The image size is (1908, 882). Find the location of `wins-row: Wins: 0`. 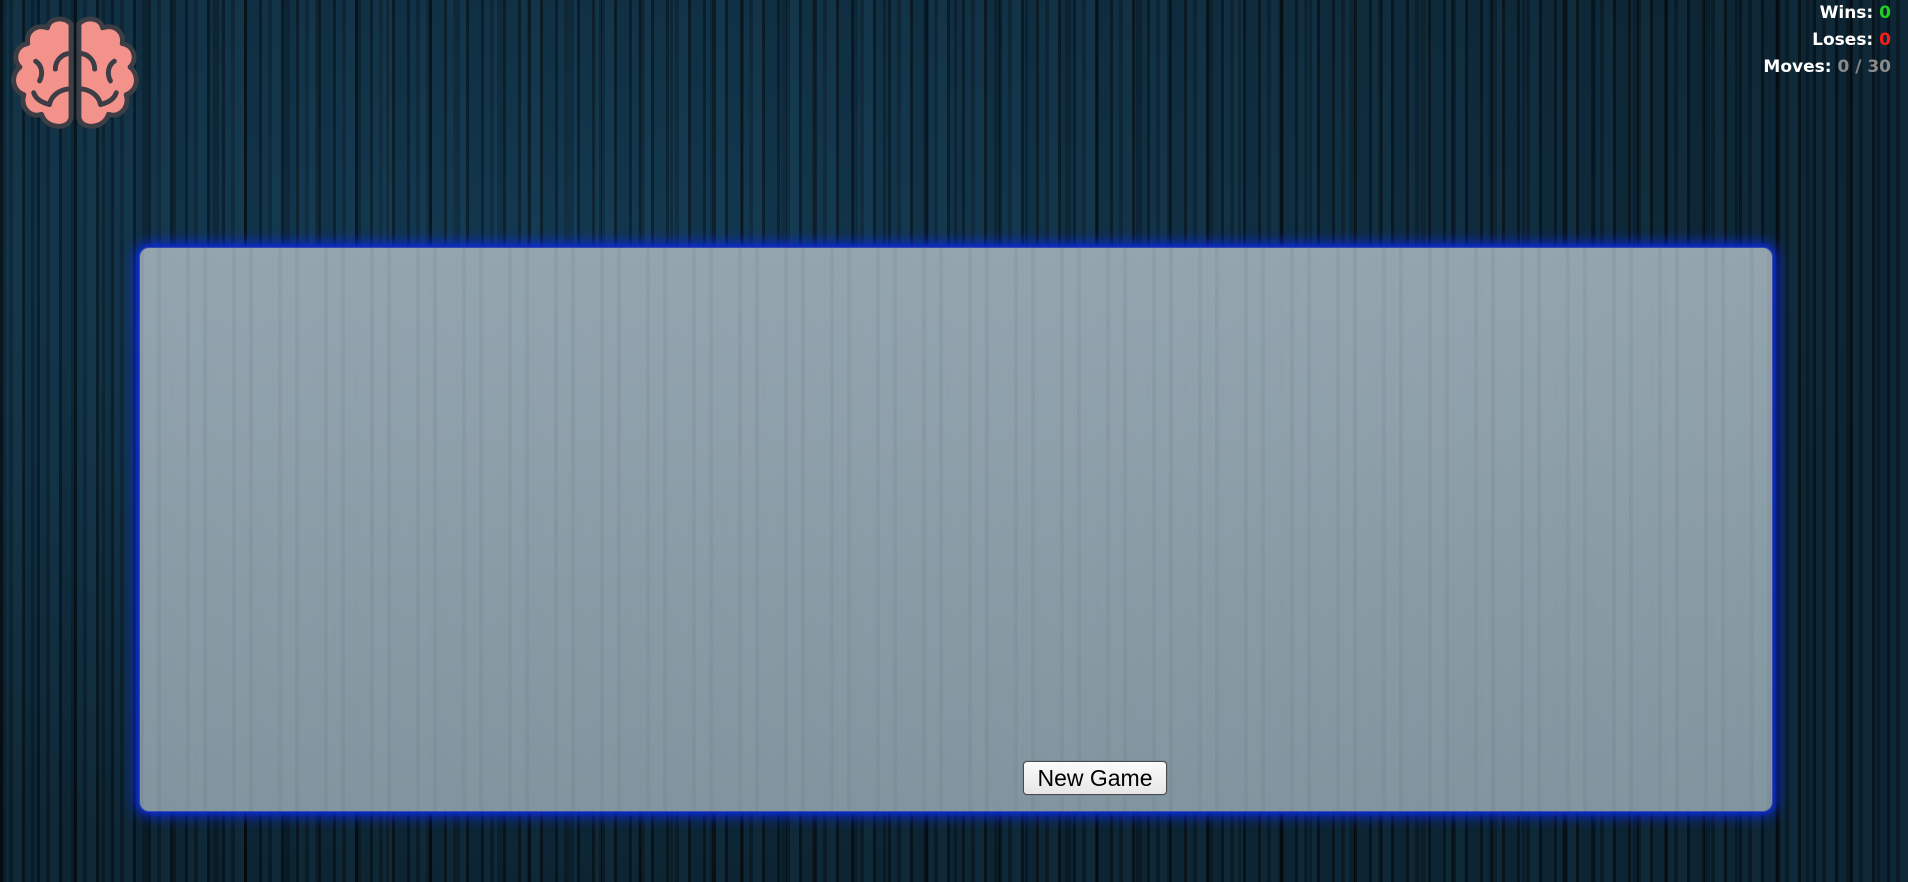

wins-row: Wins: 0 is located at coordinates (1827, 13).